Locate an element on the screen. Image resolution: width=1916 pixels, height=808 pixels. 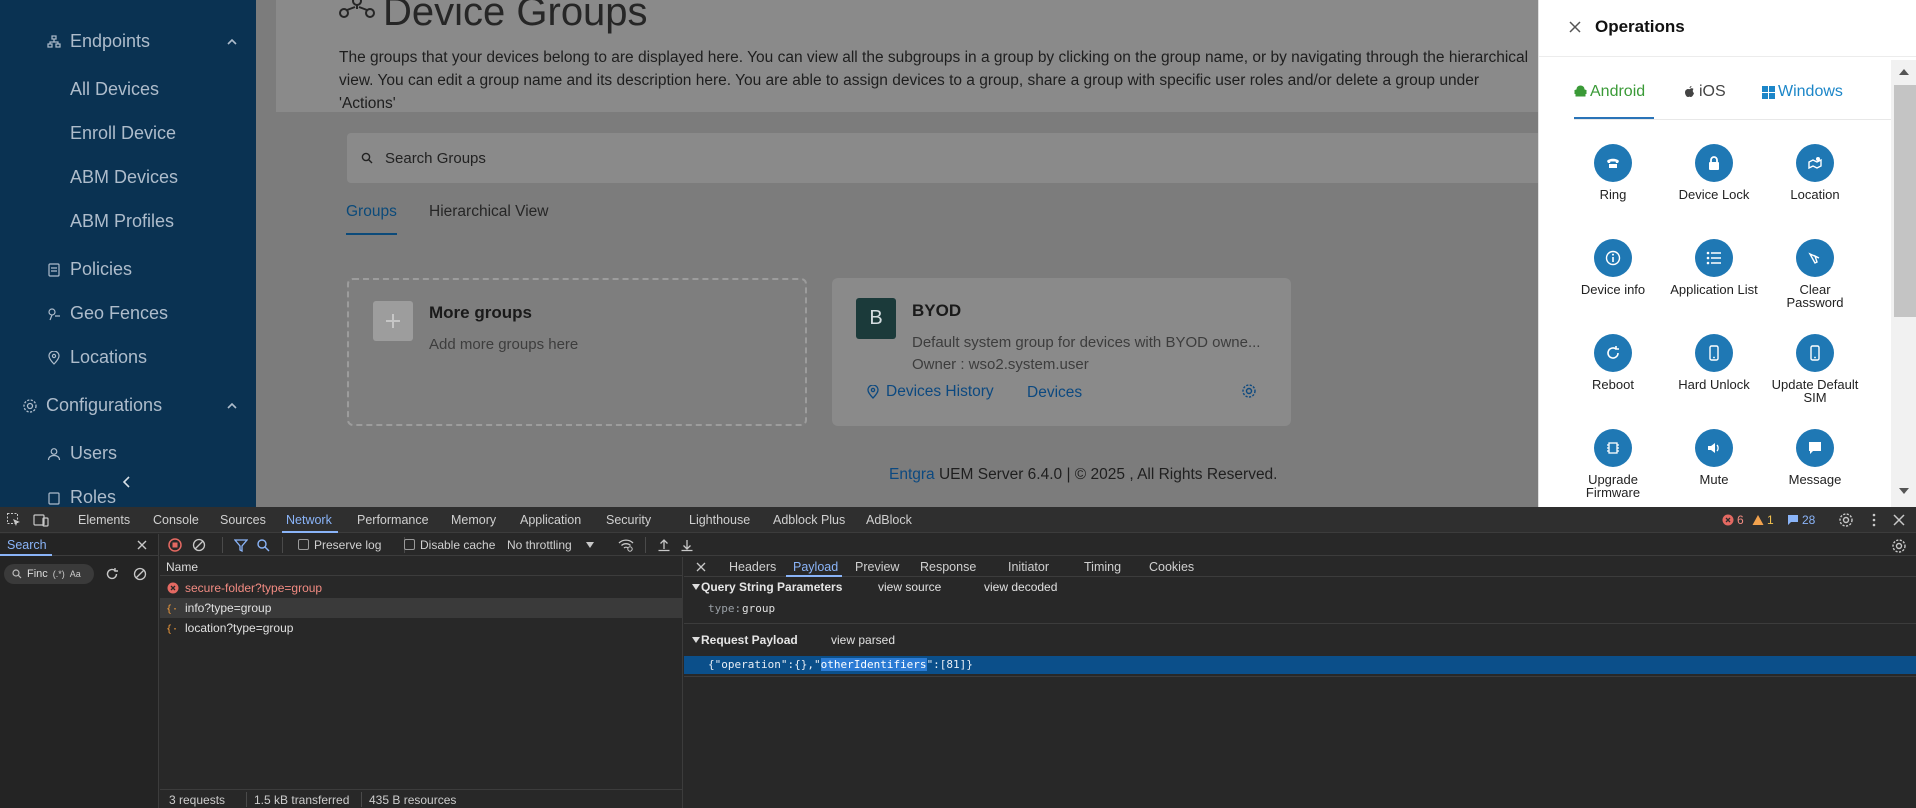
filter-icon is located at coordinates (241, 545).